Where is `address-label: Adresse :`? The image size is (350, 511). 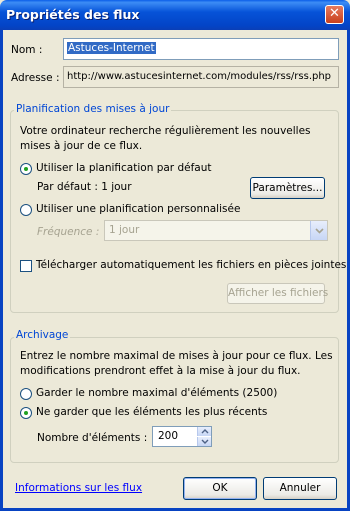 address-label: Adresse : is located at coordinates (35, 78).